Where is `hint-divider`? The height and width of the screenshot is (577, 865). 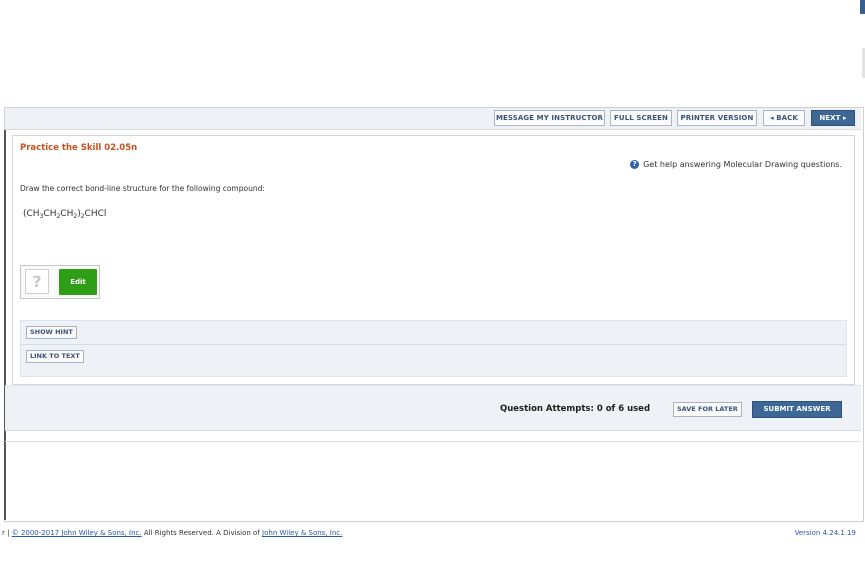 hint-divider is located at coordinates (433, 344).